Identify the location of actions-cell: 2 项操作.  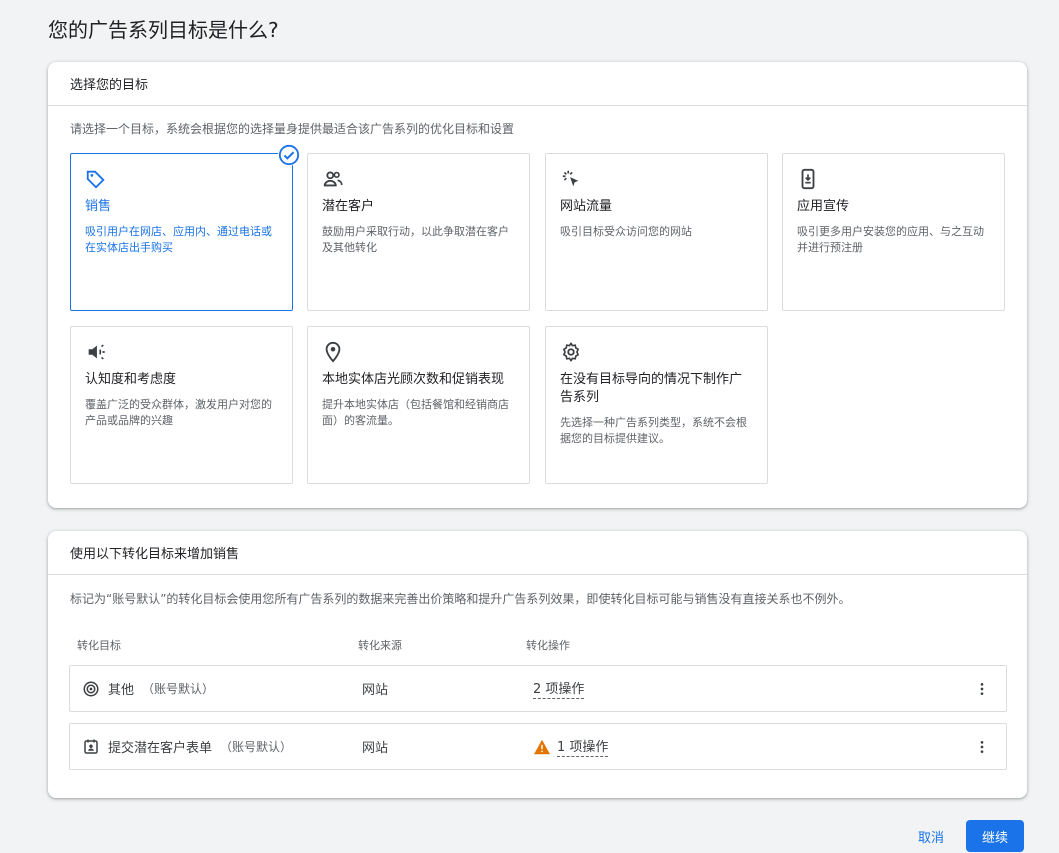
(559, 688).